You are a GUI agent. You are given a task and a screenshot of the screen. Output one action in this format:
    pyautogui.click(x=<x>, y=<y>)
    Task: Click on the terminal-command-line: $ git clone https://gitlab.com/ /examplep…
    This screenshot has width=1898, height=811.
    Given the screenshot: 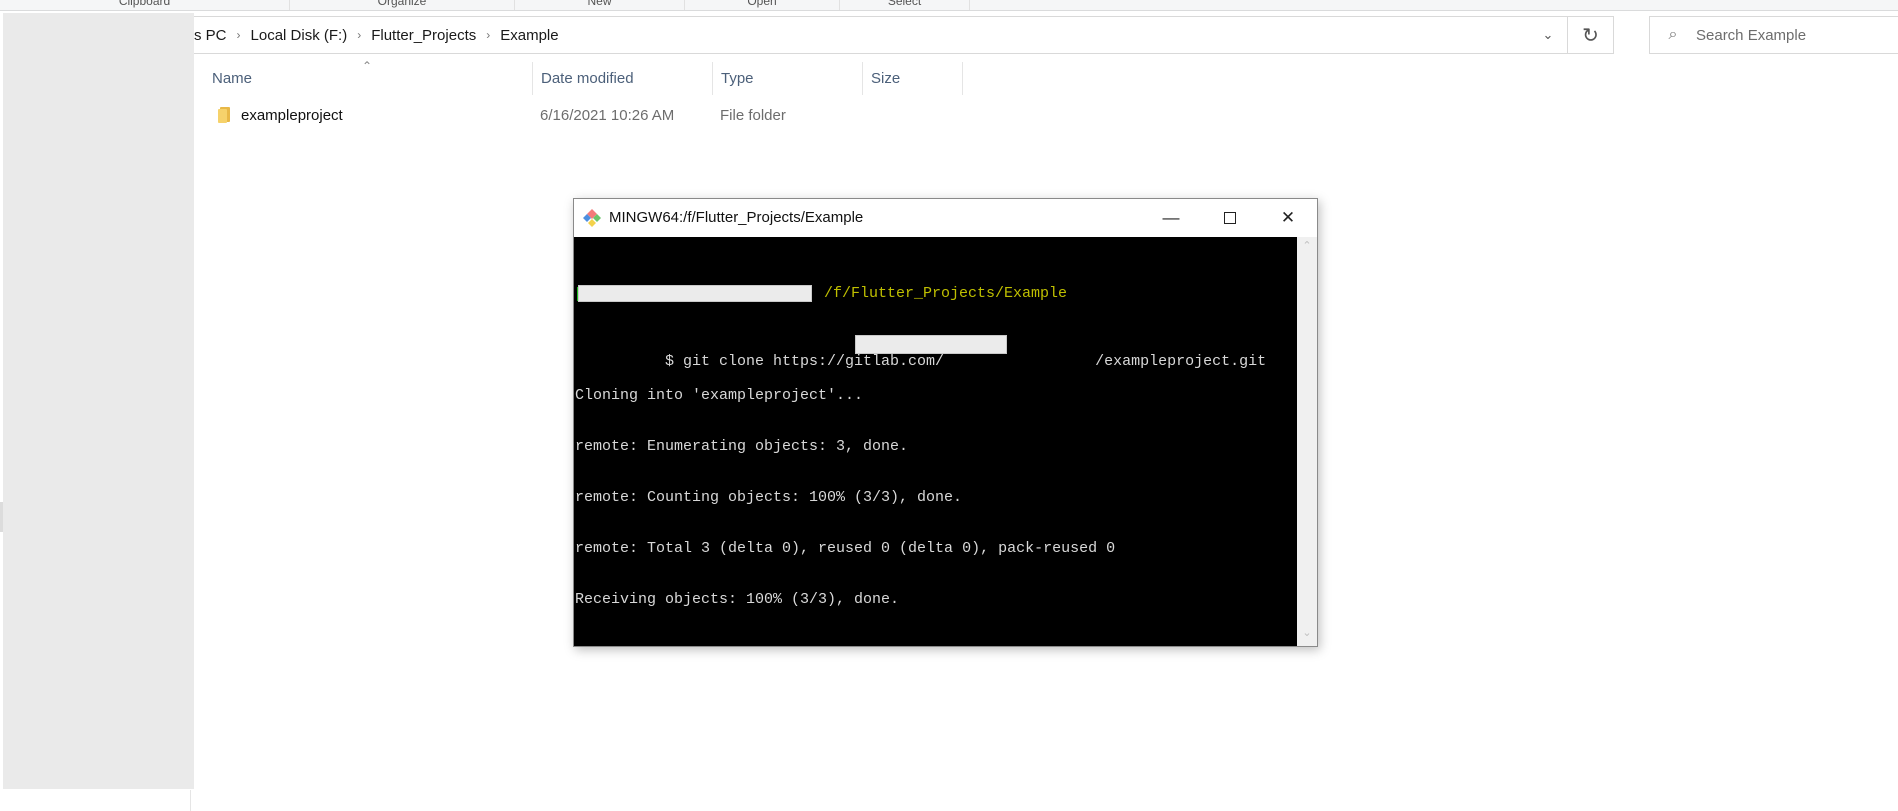 What is the action you would take?
    pyautogui.click(x=920, y=352)
    